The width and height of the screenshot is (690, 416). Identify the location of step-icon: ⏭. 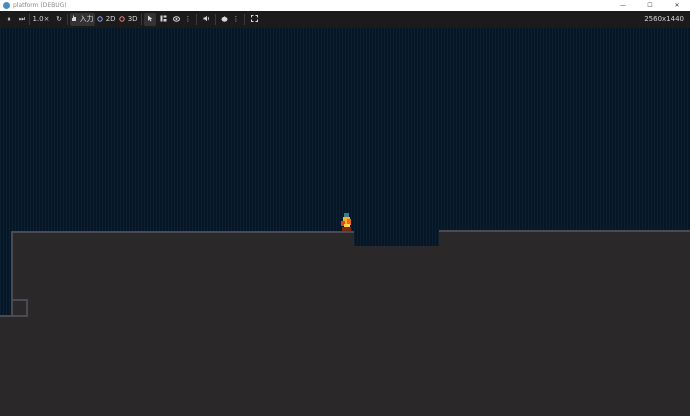
(22, 19).